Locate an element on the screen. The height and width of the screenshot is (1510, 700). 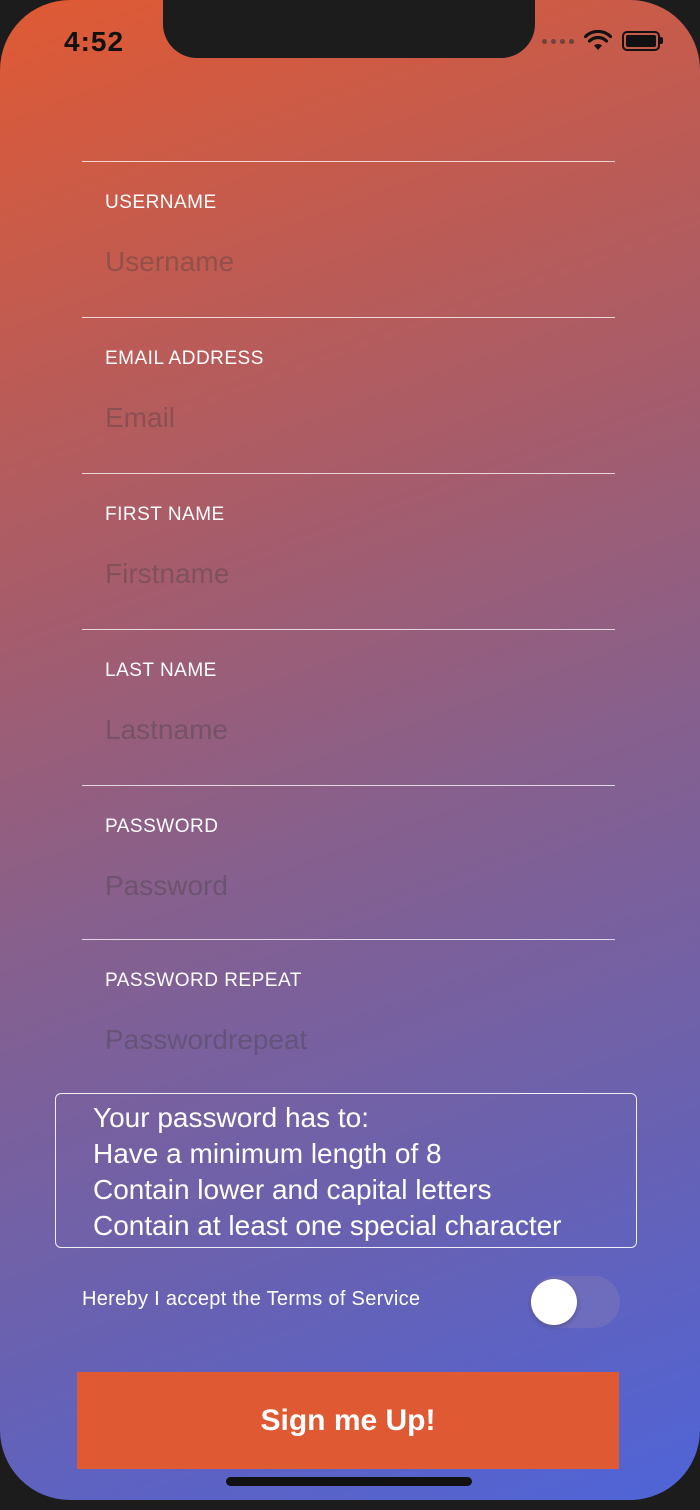
password-repeat-label: PASSWORD REPEAT is located at coordinates (203, 980).